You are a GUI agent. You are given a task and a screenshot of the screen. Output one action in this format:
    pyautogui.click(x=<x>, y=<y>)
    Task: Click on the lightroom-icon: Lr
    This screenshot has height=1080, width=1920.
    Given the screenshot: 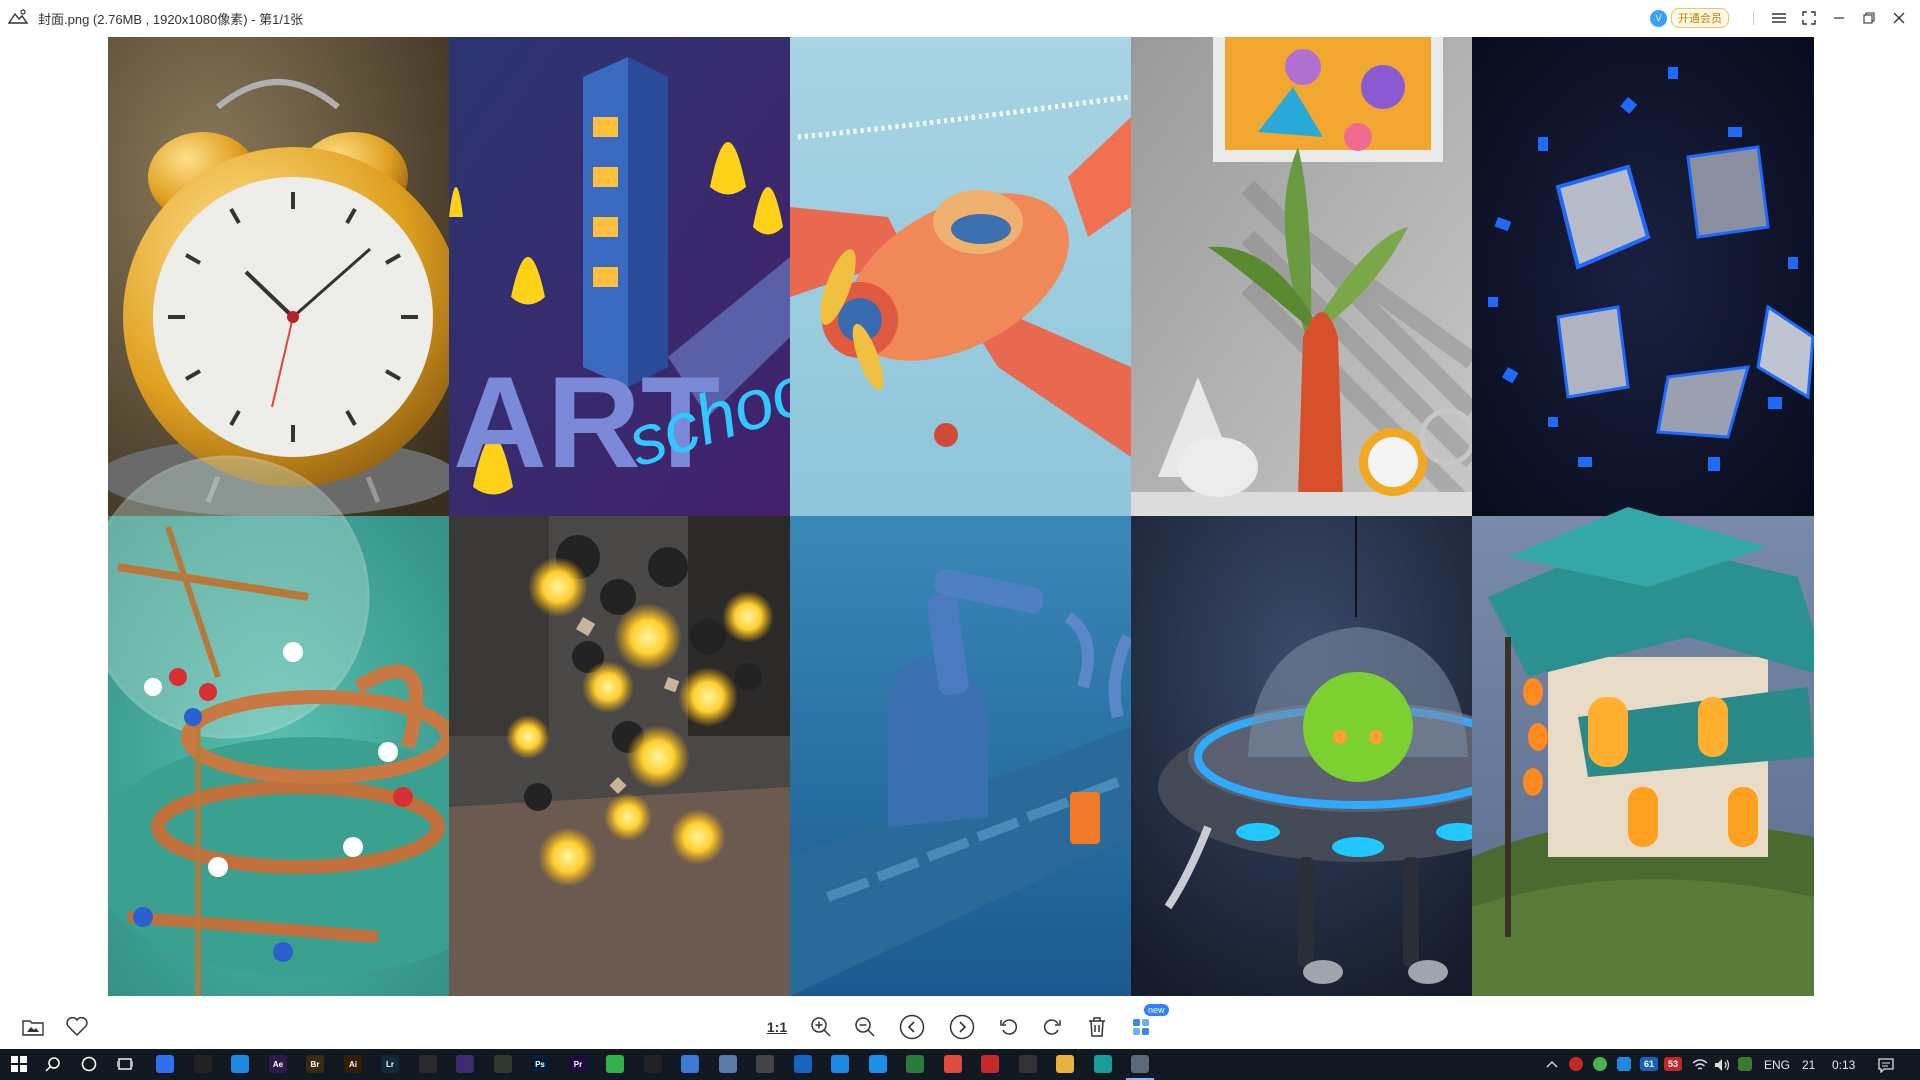 What is the action you would take?
    pyautogui.click(x=390, y=1064)
    